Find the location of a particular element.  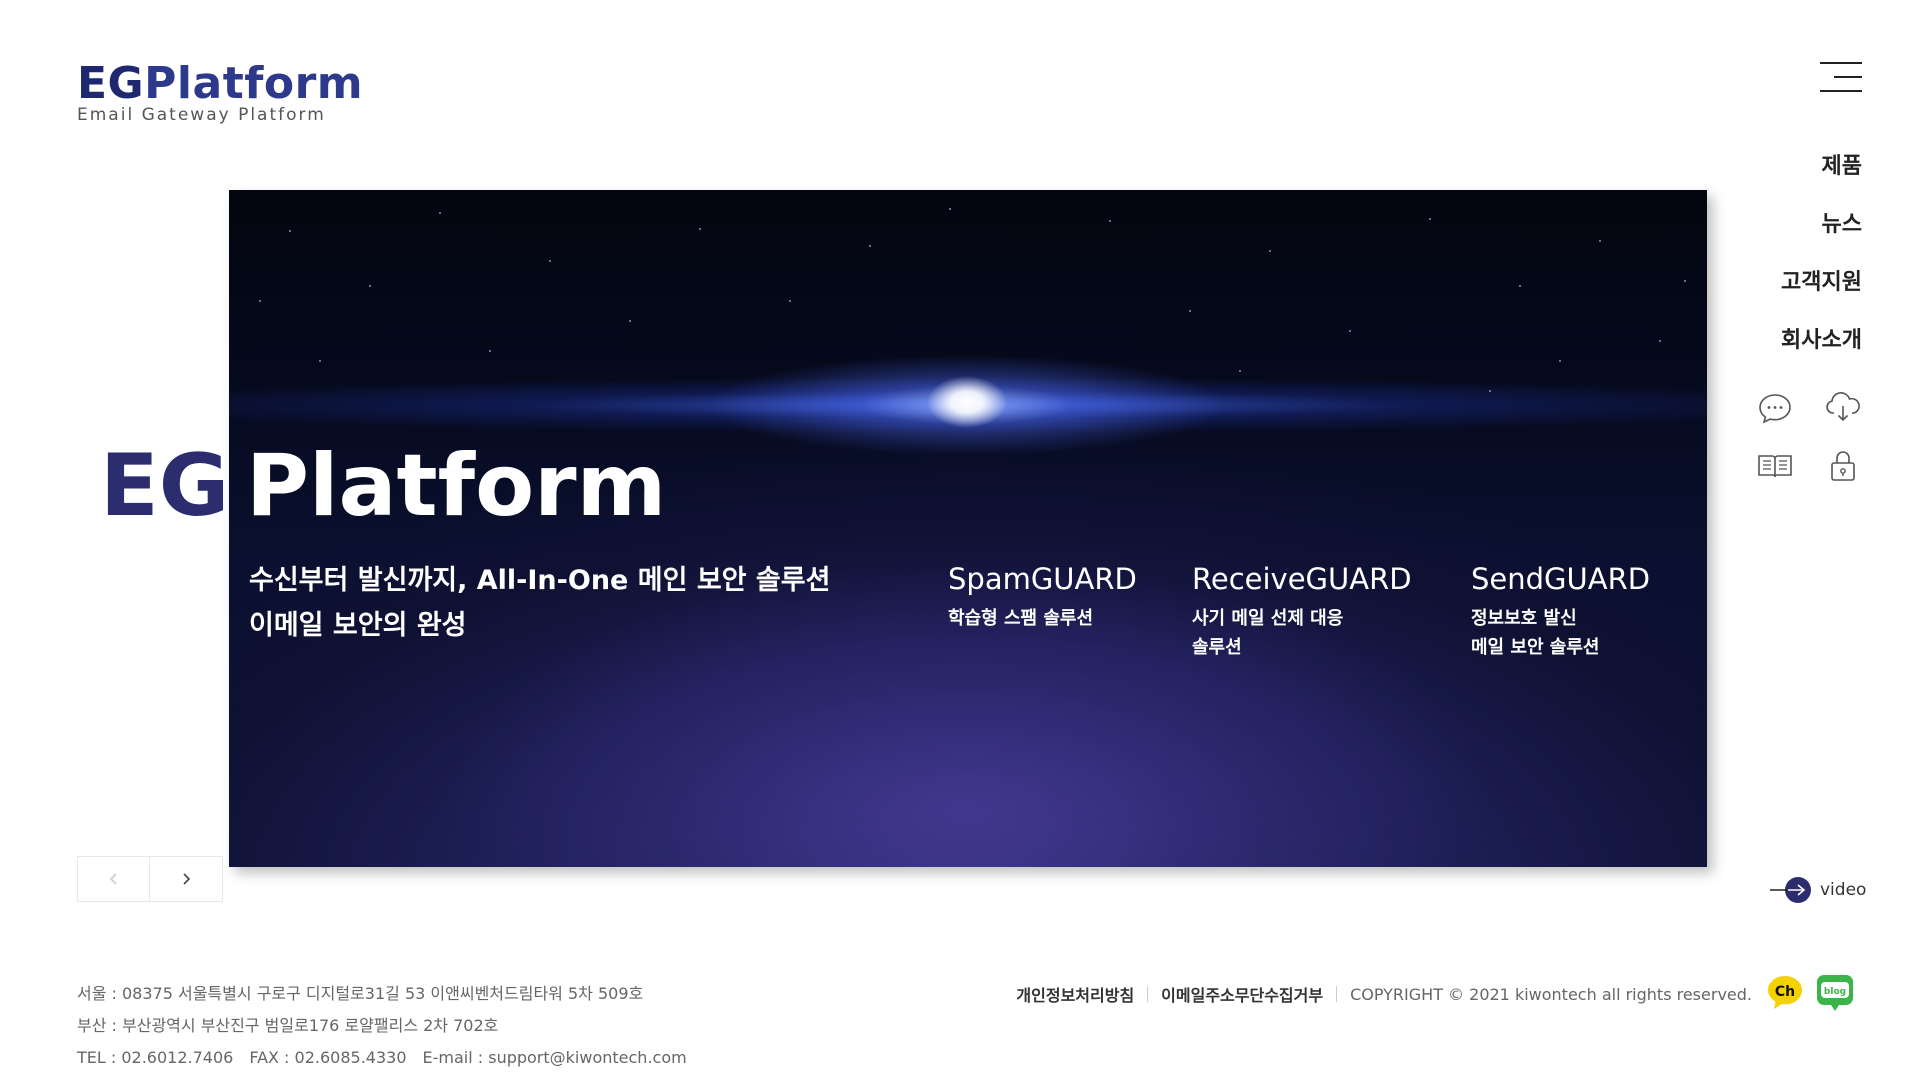

hero-subtitle-line2: 이메일 보안의 완성 is located at coordinates (358, 625).